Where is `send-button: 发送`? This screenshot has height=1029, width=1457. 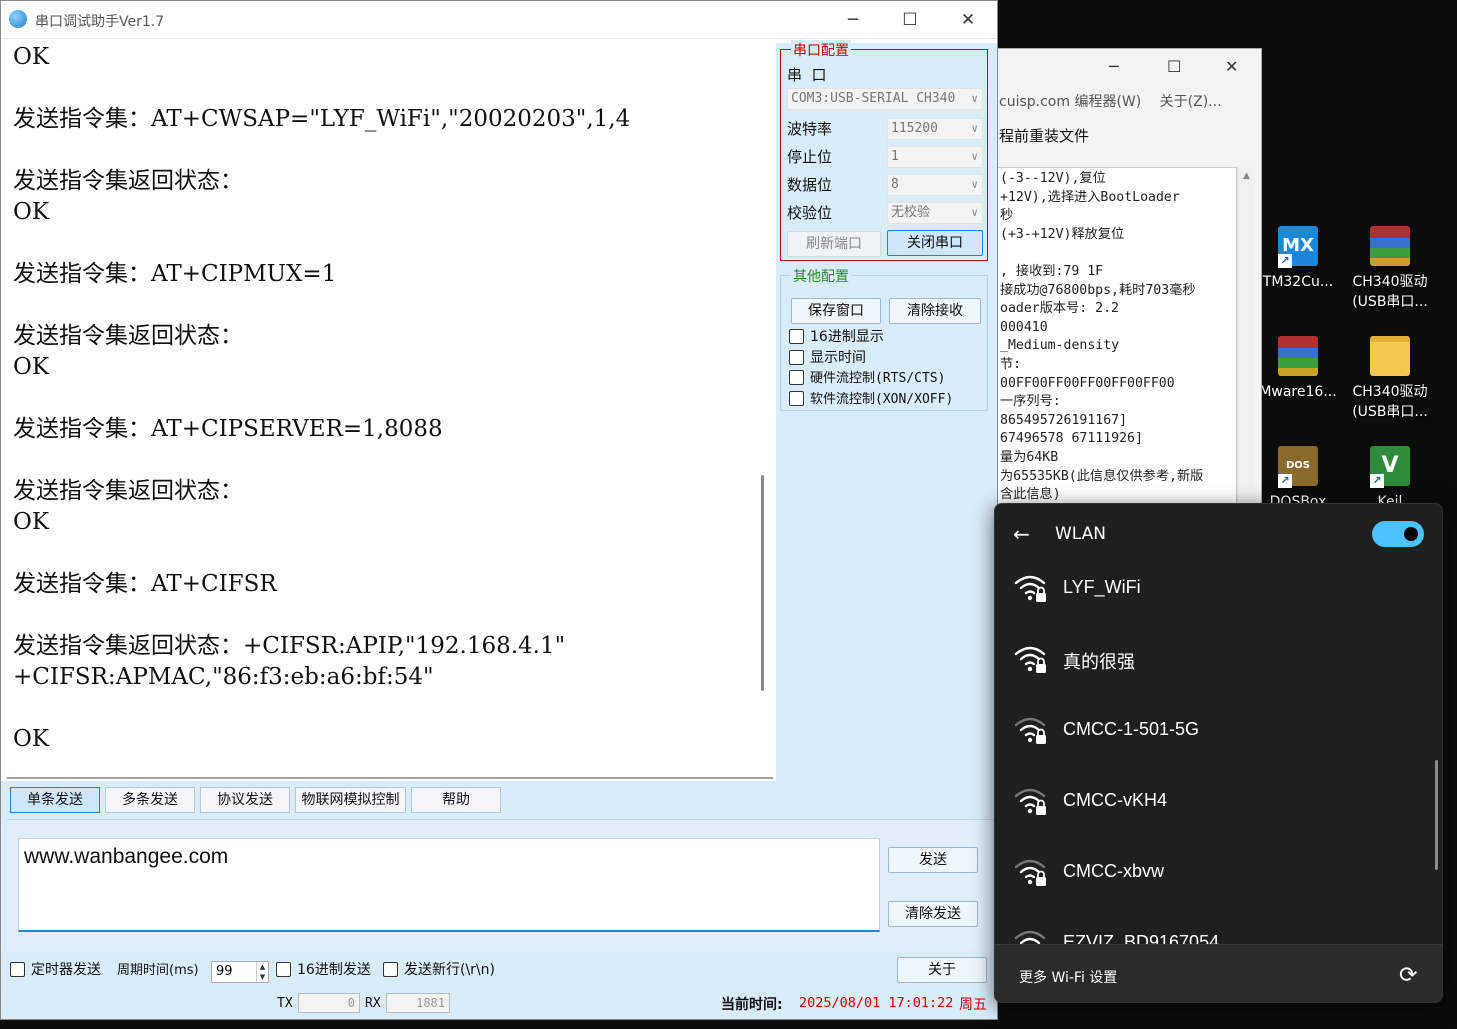 send-button: 发送 is located at coordinates (933, 860).